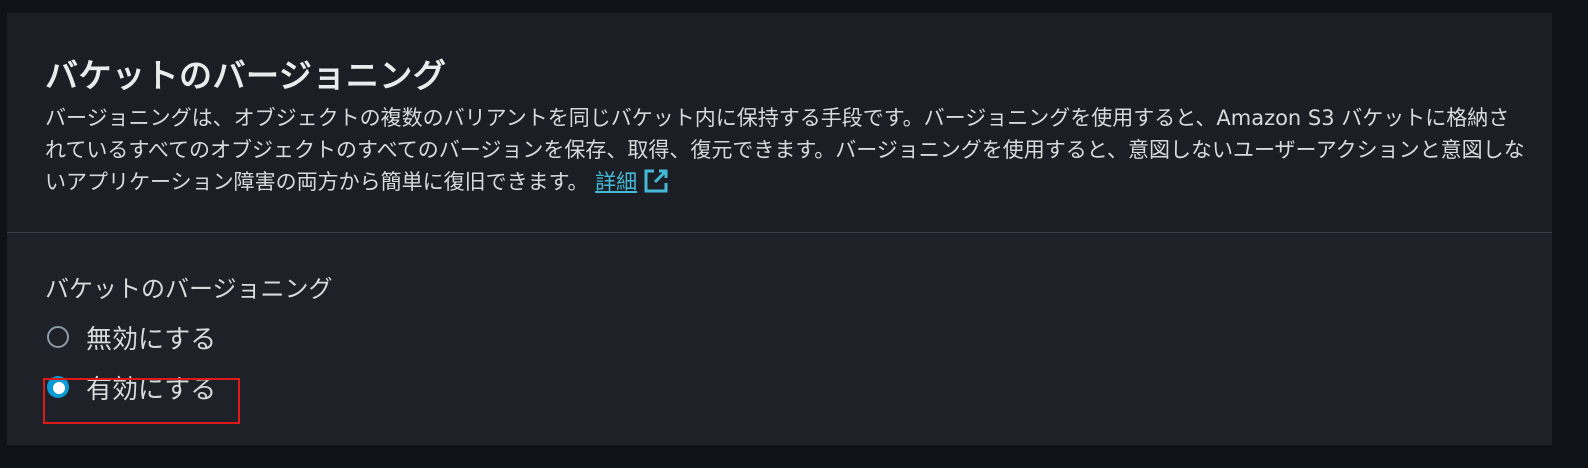 This screenshot has width=1588, height=468. What do you see at coordinates (189, 289) in the screenshot?
I see `versioning-field-label: バケットのバージョニング` at bounding box center [189, 289].